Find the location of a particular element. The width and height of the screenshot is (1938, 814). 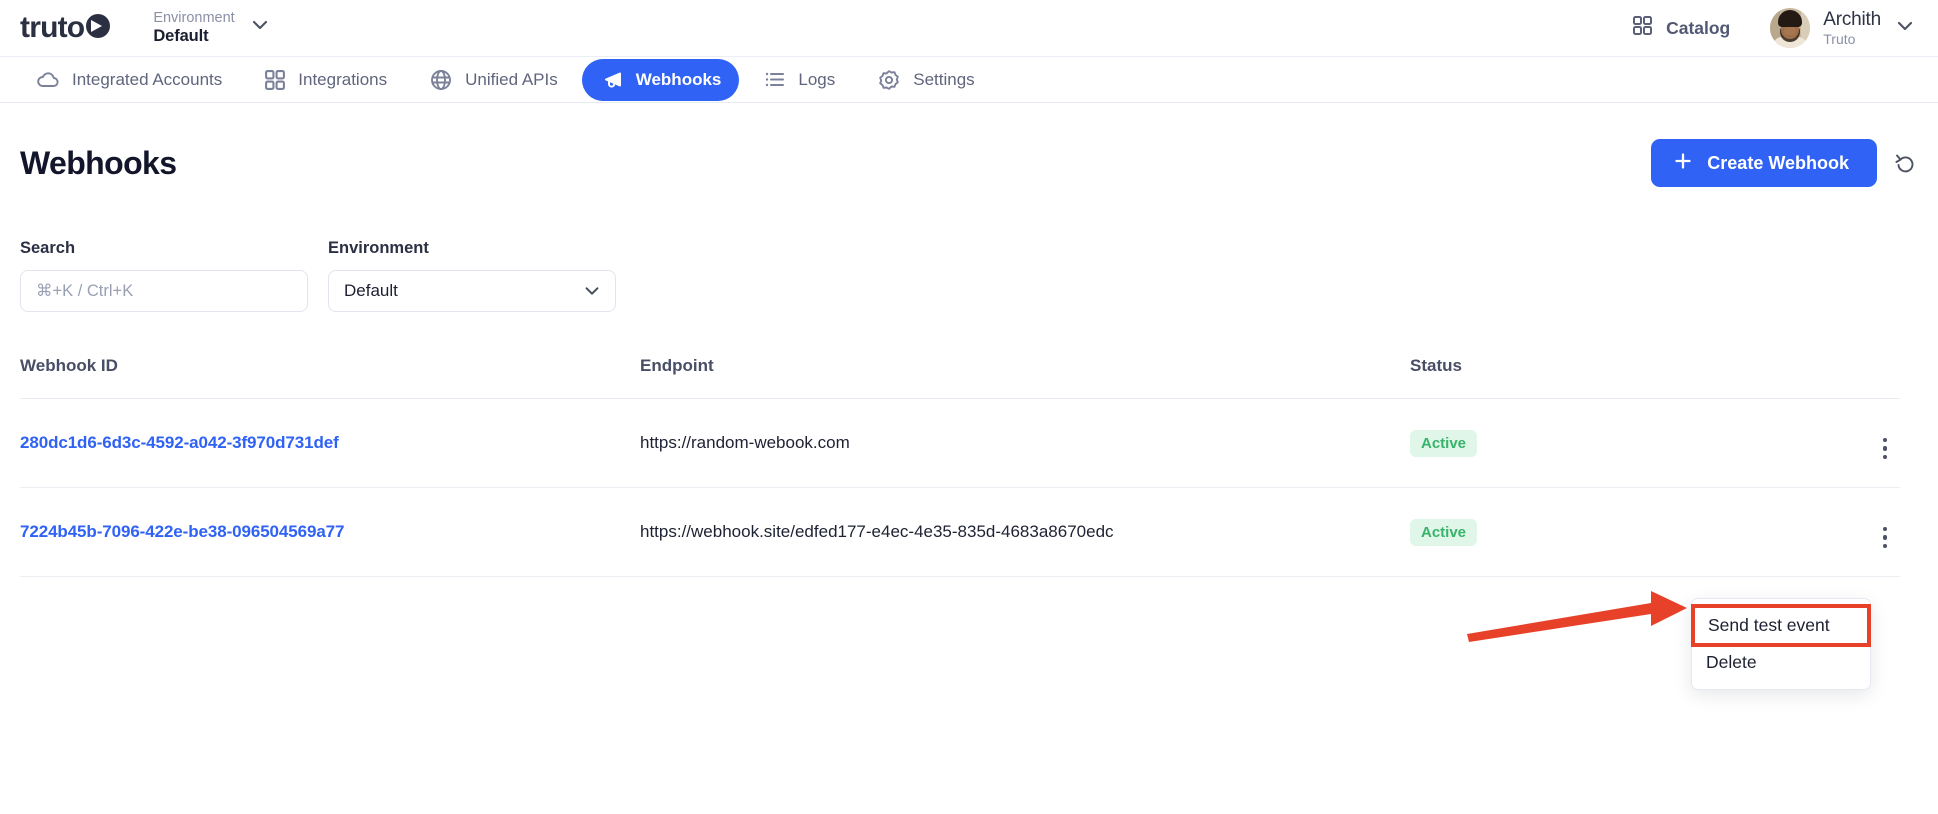

cell-webhook-id: 280dc1d6-6d3c-4592-a042-3f970d731def is located at coordinates (330, 443).